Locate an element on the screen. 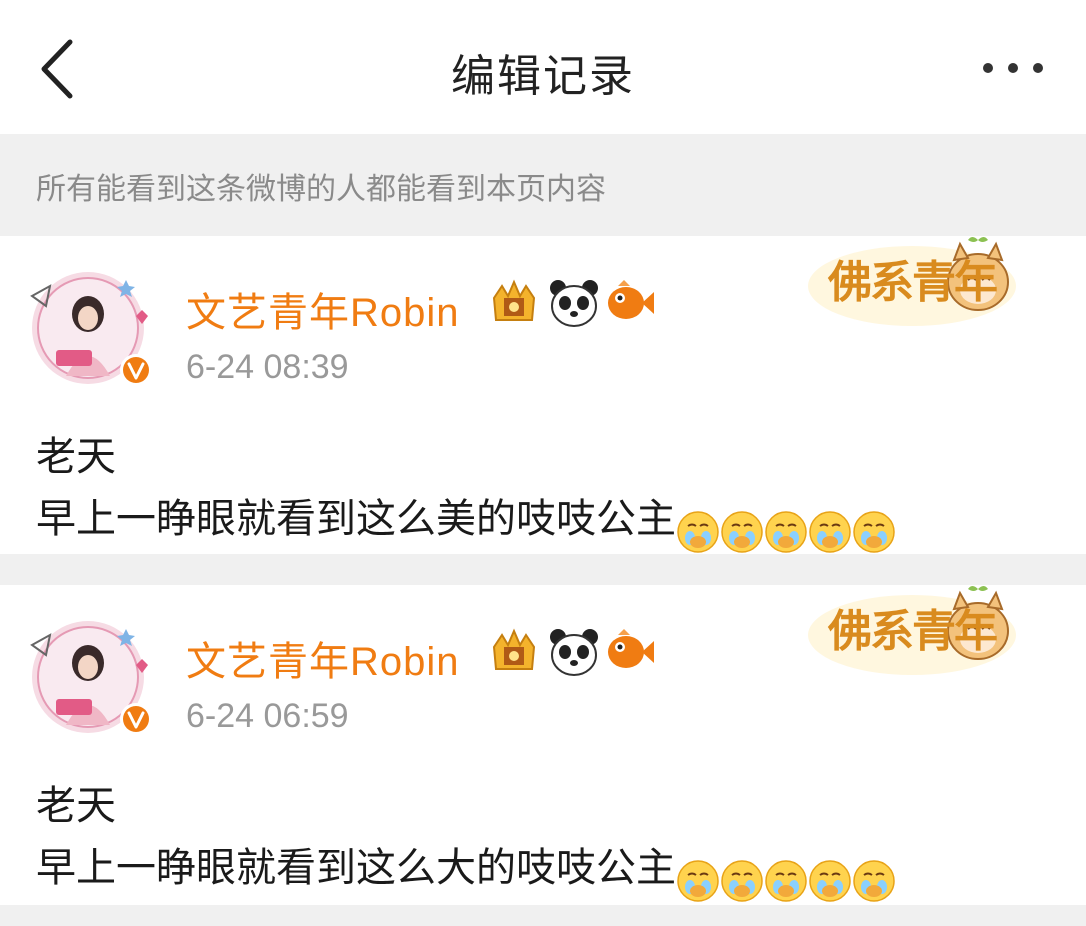  visibility-notice: 所有能看到这条微博的人都能看到本页内容 is located at coordinates (543, 185).